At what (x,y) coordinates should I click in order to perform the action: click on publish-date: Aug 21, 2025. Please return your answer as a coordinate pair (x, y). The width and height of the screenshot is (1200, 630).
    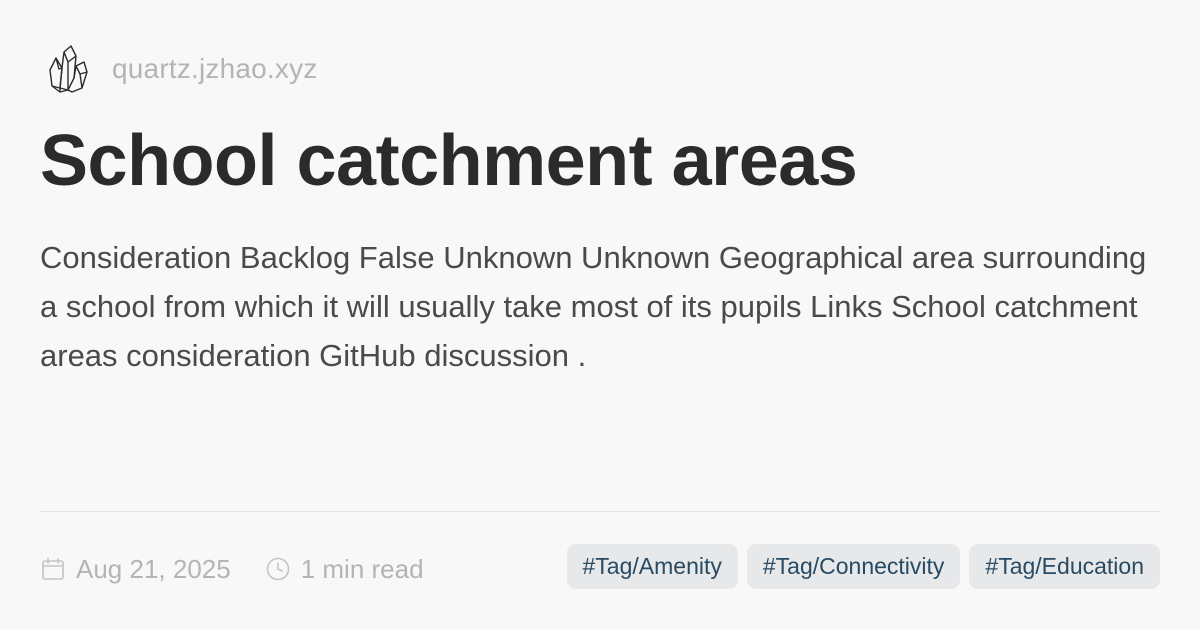
    Looking at the image, I should click on (153, 568).